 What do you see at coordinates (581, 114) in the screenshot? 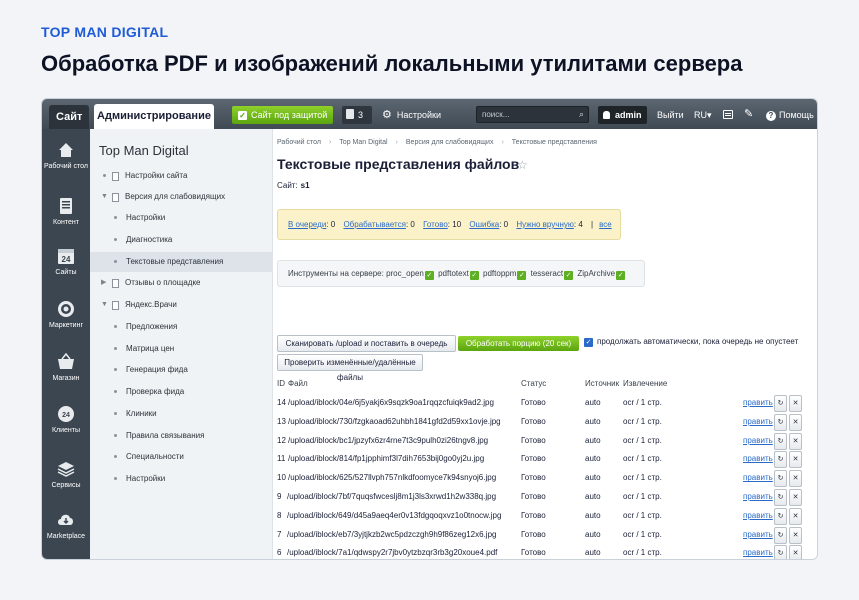
I see `search-icon: ⌕` at bounding box center [581, 114].